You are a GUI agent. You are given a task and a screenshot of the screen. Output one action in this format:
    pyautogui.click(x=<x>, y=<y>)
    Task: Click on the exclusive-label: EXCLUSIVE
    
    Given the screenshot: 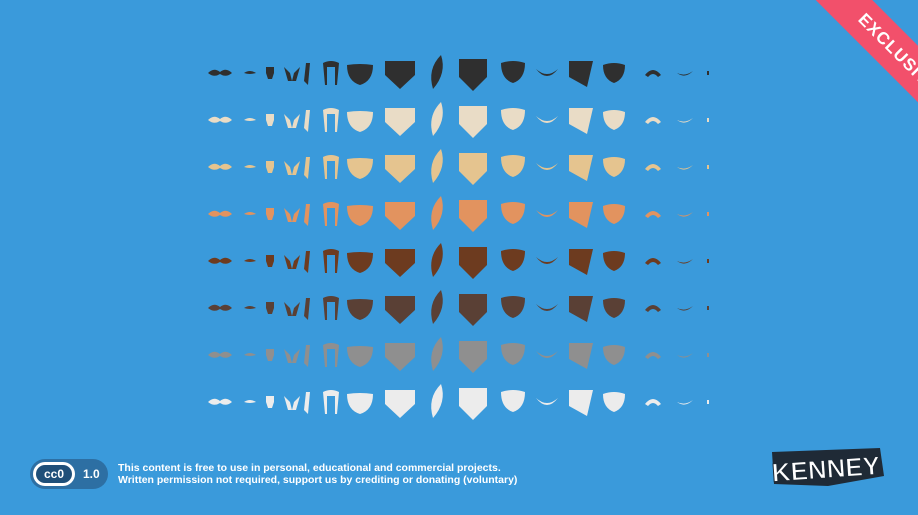 What is the action you would take?
    pyautogui.click(x=860, y=70)
    